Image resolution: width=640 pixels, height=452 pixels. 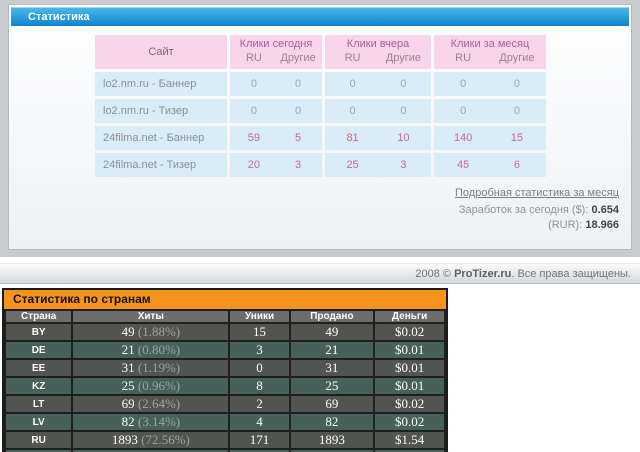 I want to click on group-title: Клики вчера, so click(x=378, y=44).